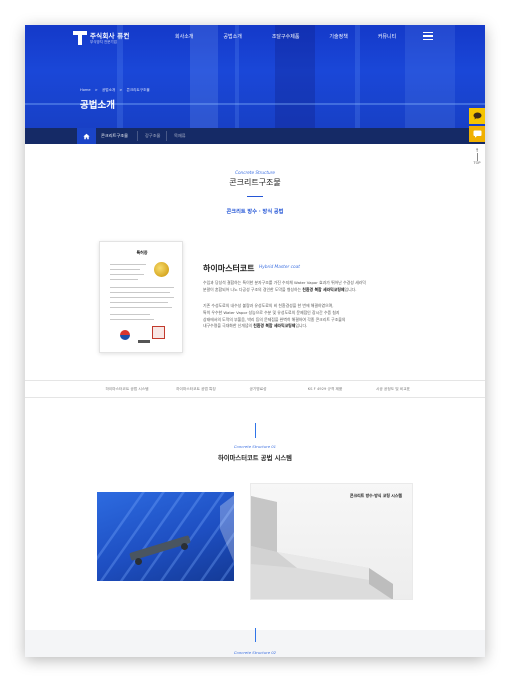  Describe the element at coordinates (325, 389) in the screenshot. I see `tab-ks-standard: KS F 4929 규격 제품` at that location.